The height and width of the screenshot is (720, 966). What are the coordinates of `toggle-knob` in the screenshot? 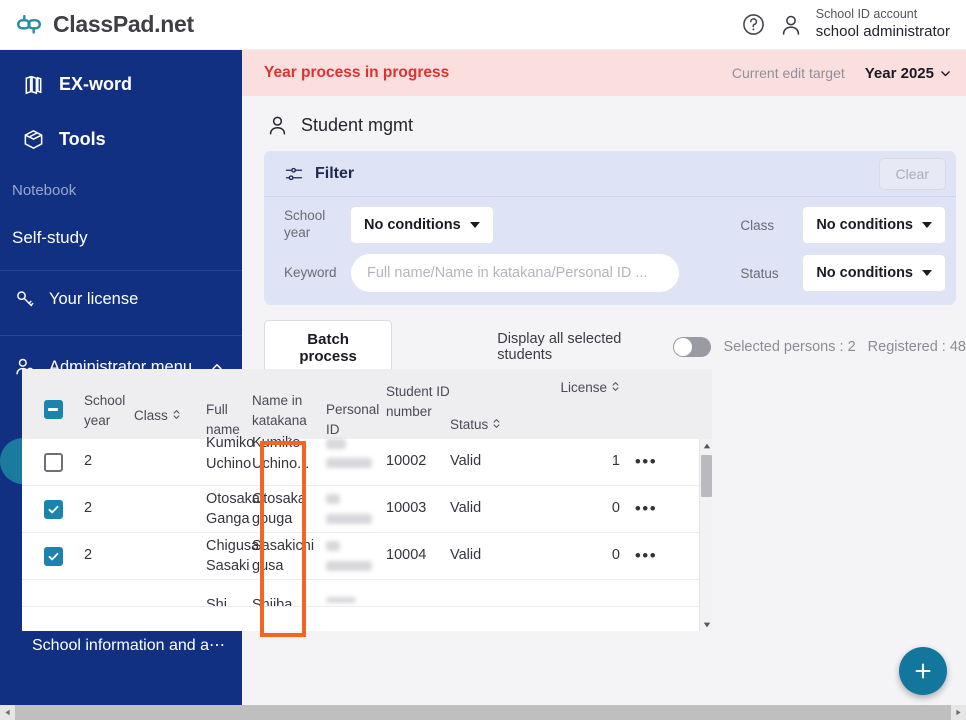 It's located at (683, 347).